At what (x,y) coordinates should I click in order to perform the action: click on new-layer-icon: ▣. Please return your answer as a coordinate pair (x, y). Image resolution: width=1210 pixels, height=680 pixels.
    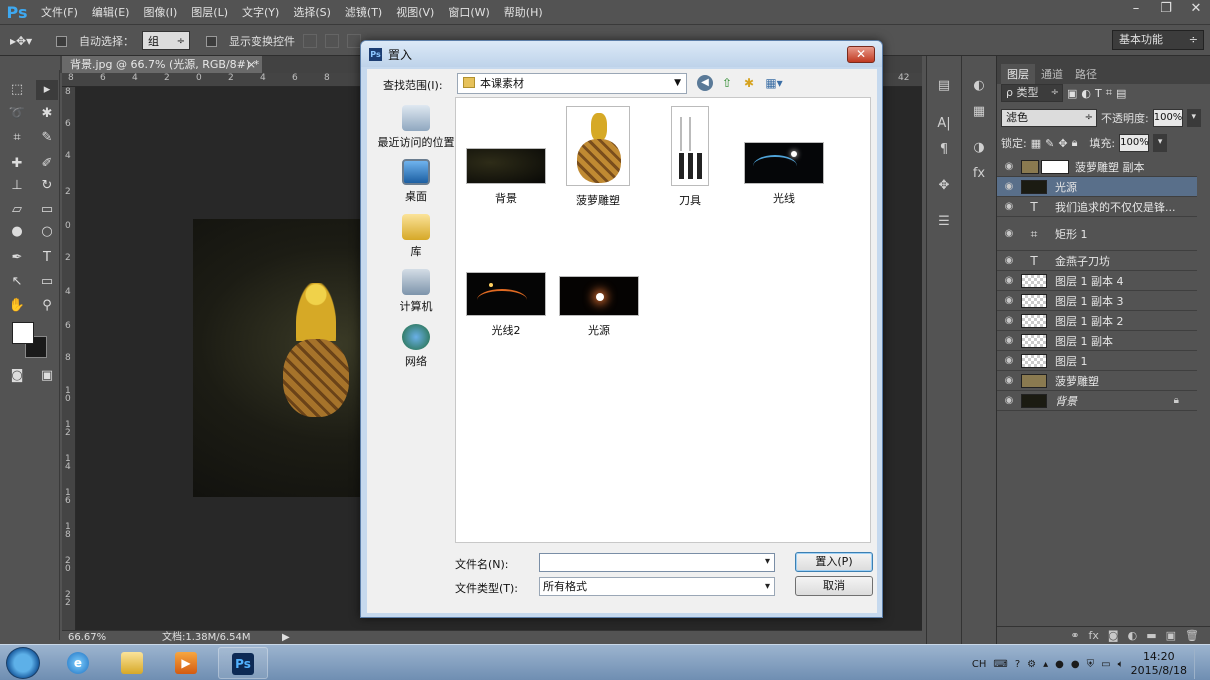
    Looking at the image, I should click on (1171, 635).